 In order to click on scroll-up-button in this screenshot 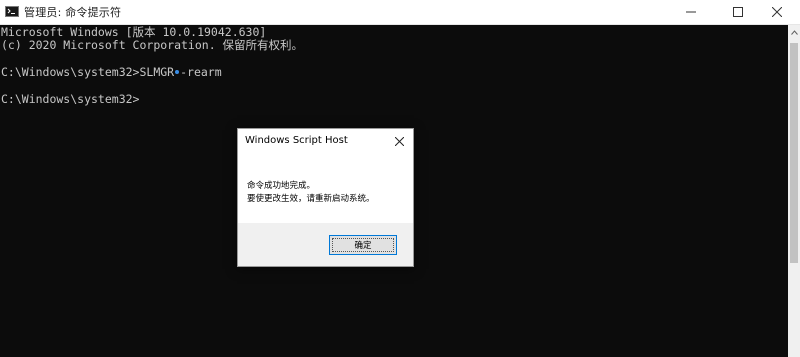, I will do `click(794, 32)`.